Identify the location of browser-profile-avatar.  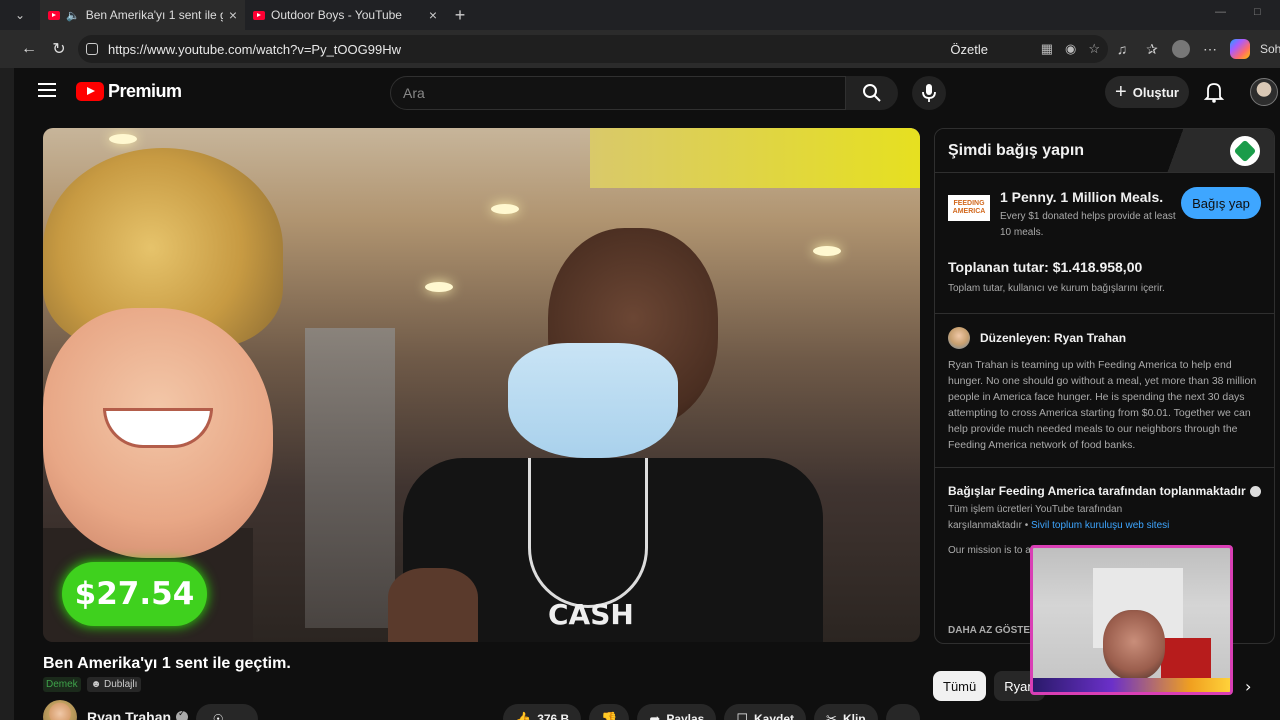
(1181, 49).